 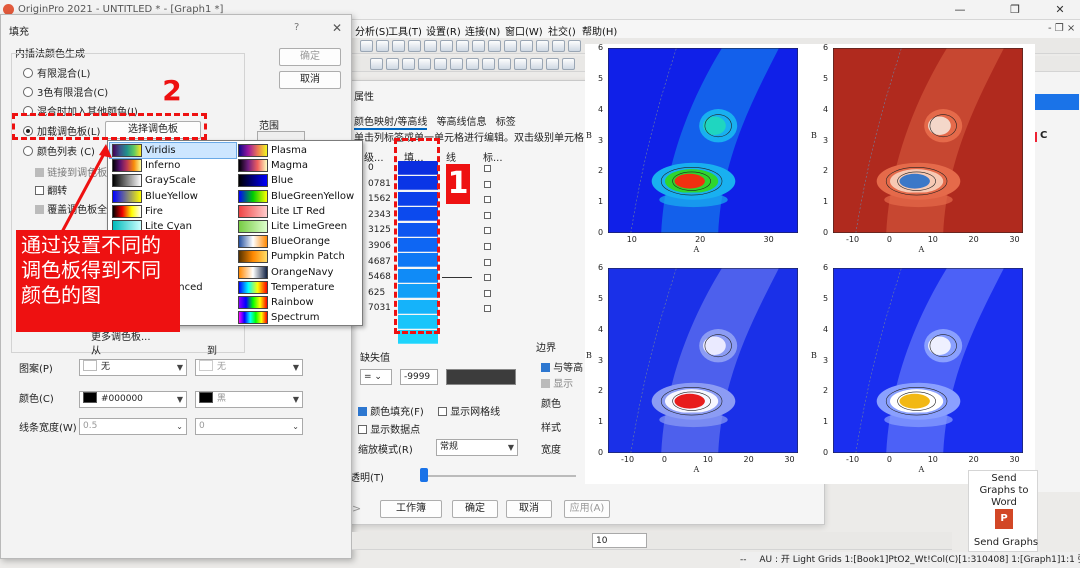 What do you see at coordinates (379, 215) in the screenshot?
I see `level-value: 2343` at bounding box center [379, 215].